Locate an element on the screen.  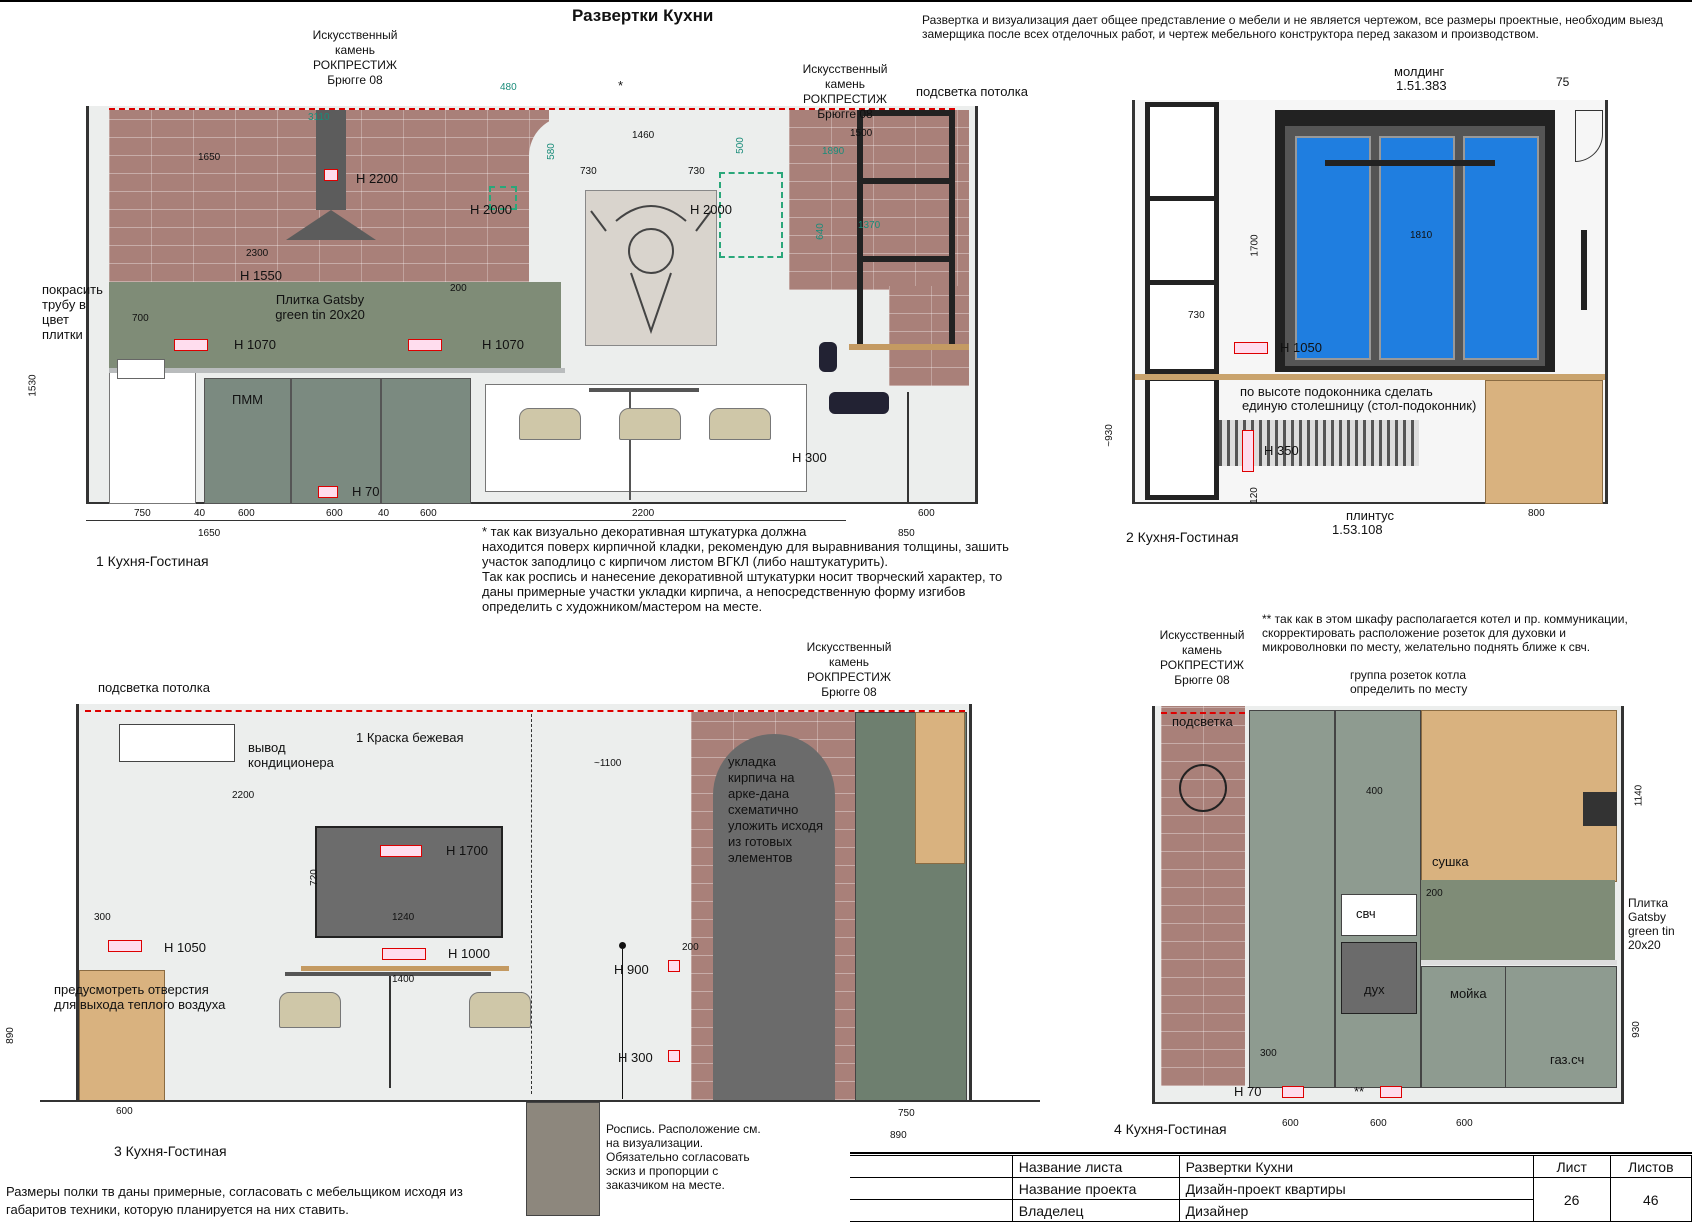
backlight-label: подсветка is located at coordinates (1202, 721).